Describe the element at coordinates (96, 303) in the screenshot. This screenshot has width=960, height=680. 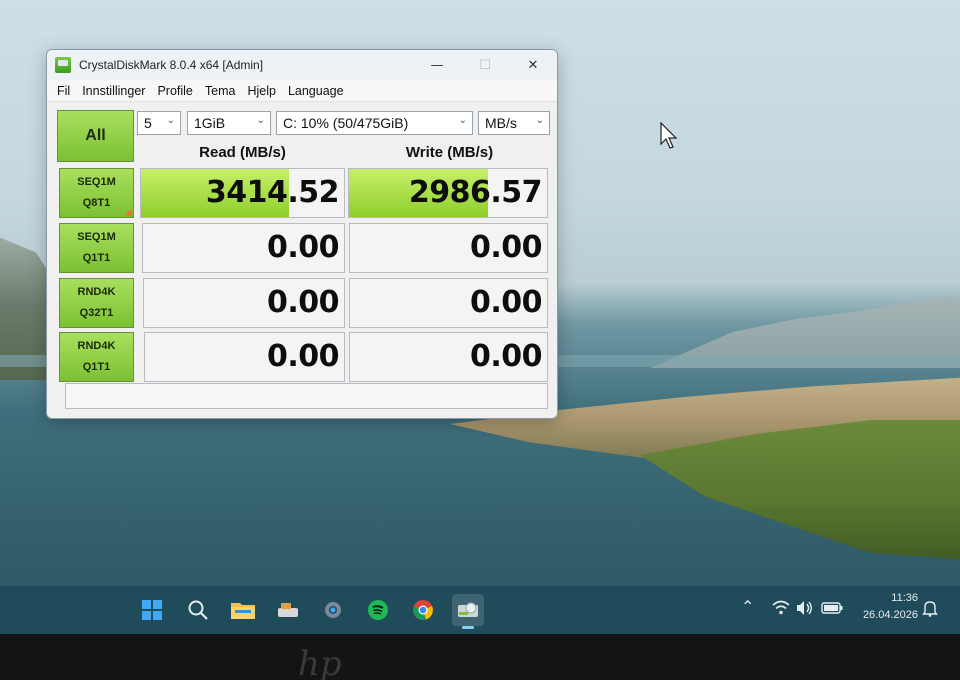
I see `test-button-rnd4k-q32t1: RND4K Q32T1` at that location.